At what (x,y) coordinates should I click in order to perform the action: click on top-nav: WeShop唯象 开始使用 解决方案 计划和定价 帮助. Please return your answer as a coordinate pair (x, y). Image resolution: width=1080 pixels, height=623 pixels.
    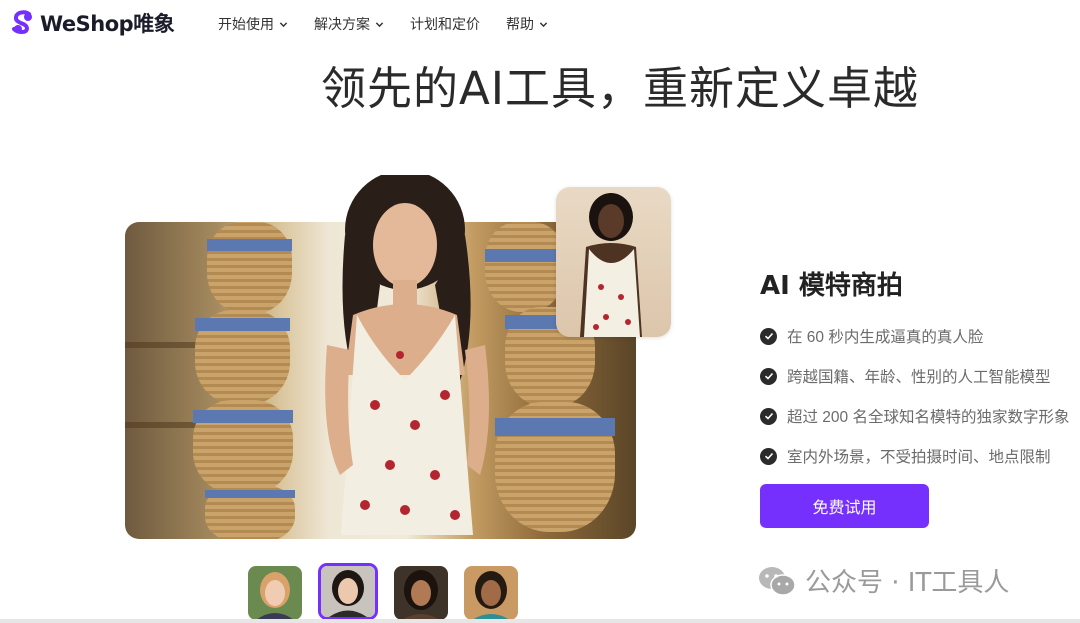
    Looking at the image, I should click on (540, 24).